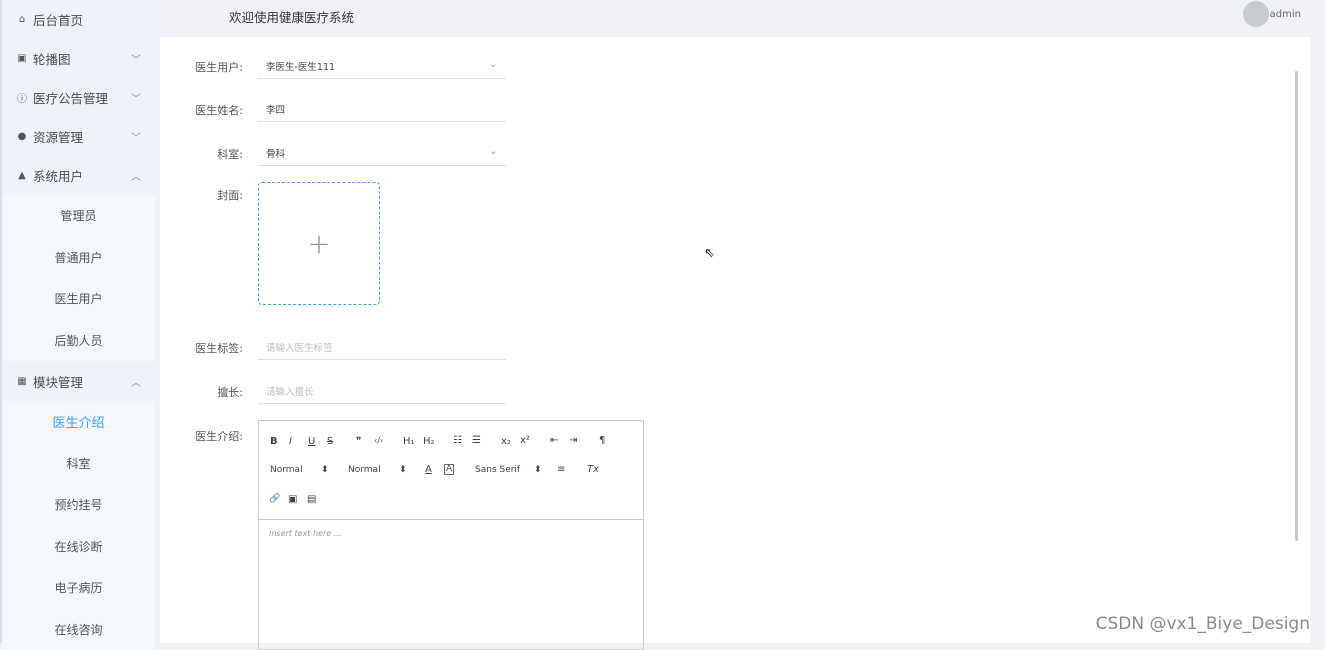 The height and width of the screenshot is (650, 1325). I want to click on form-row-department: 科室: 骨科 ⌄, so click(420, 153).